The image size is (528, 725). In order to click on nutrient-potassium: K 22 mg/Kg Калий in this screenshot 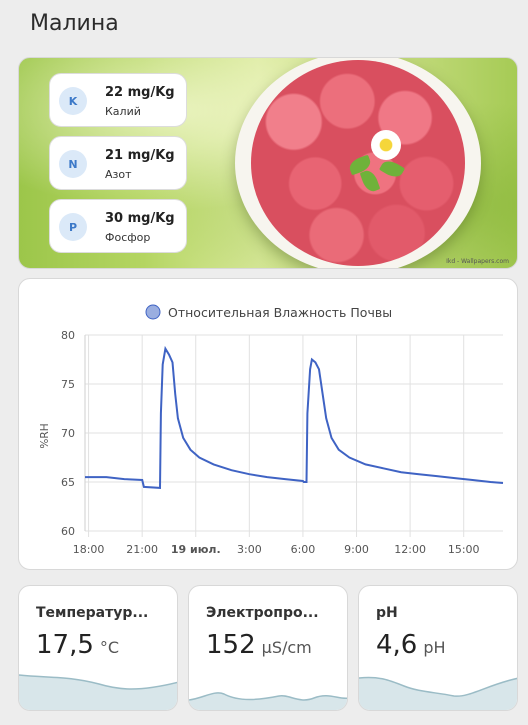, I will do `click(118, 100)`.